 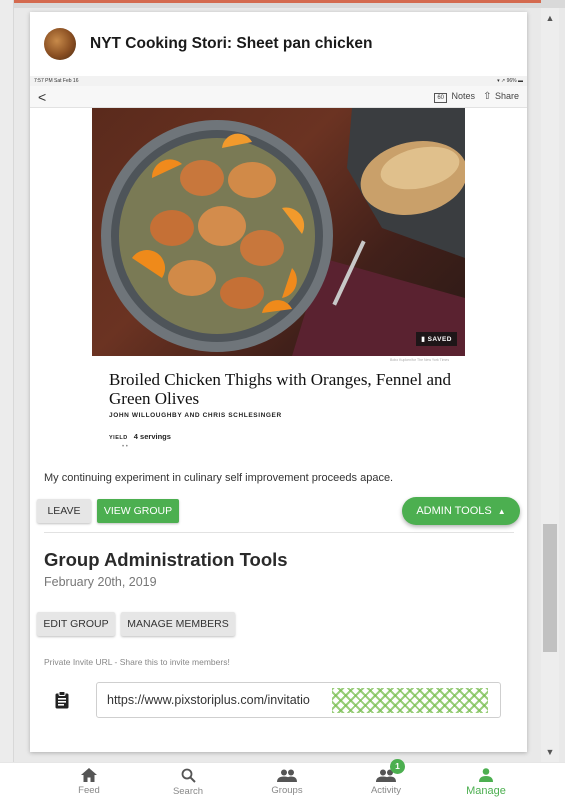 I want to click on saved-badge-label: SAVED, so click(x=439, y=339).